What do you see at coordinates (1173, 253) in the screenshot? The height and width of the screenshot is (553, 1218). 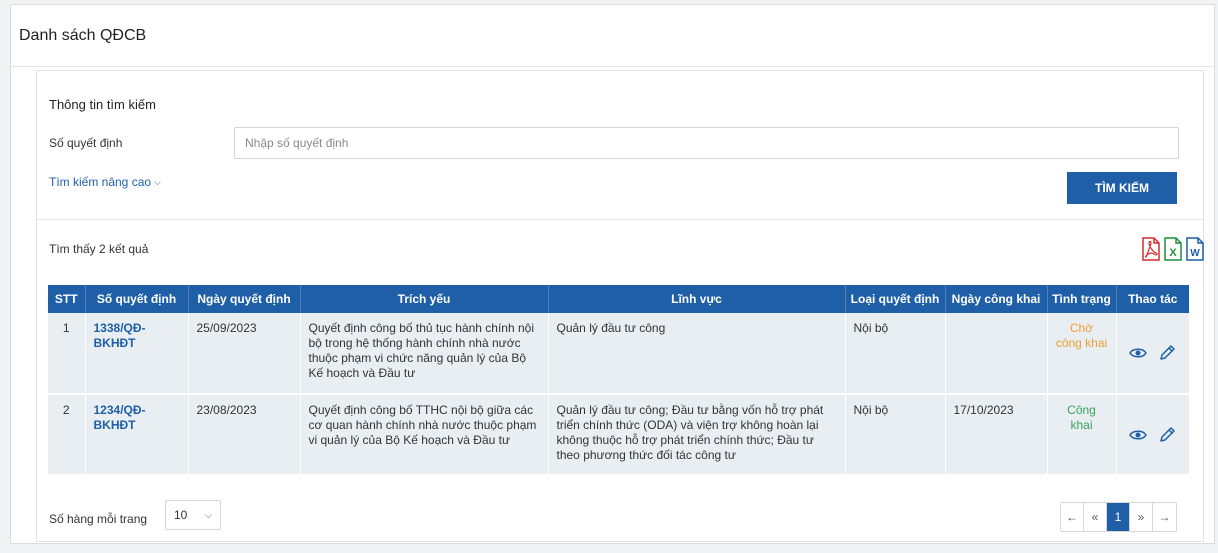 I see `svg-text: X` at bounding box center [1173, 253].